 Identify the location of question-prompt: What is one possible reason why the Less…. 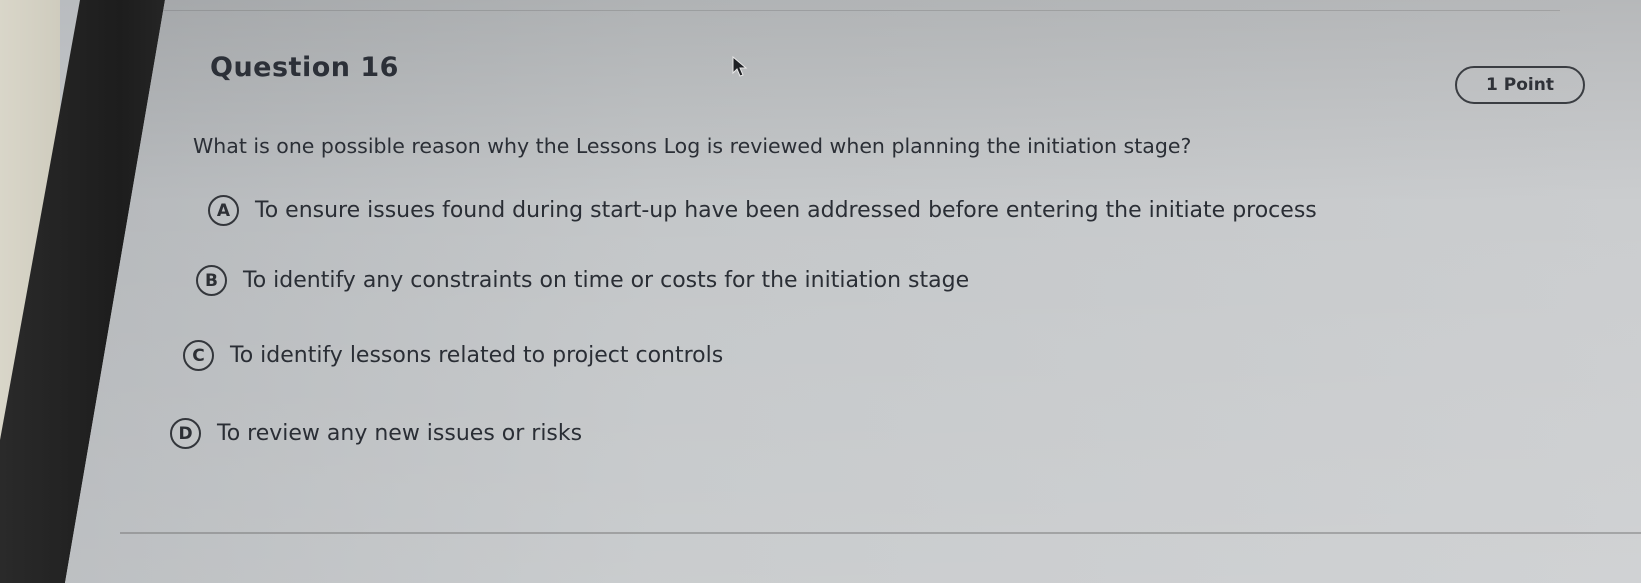
(692, 146).